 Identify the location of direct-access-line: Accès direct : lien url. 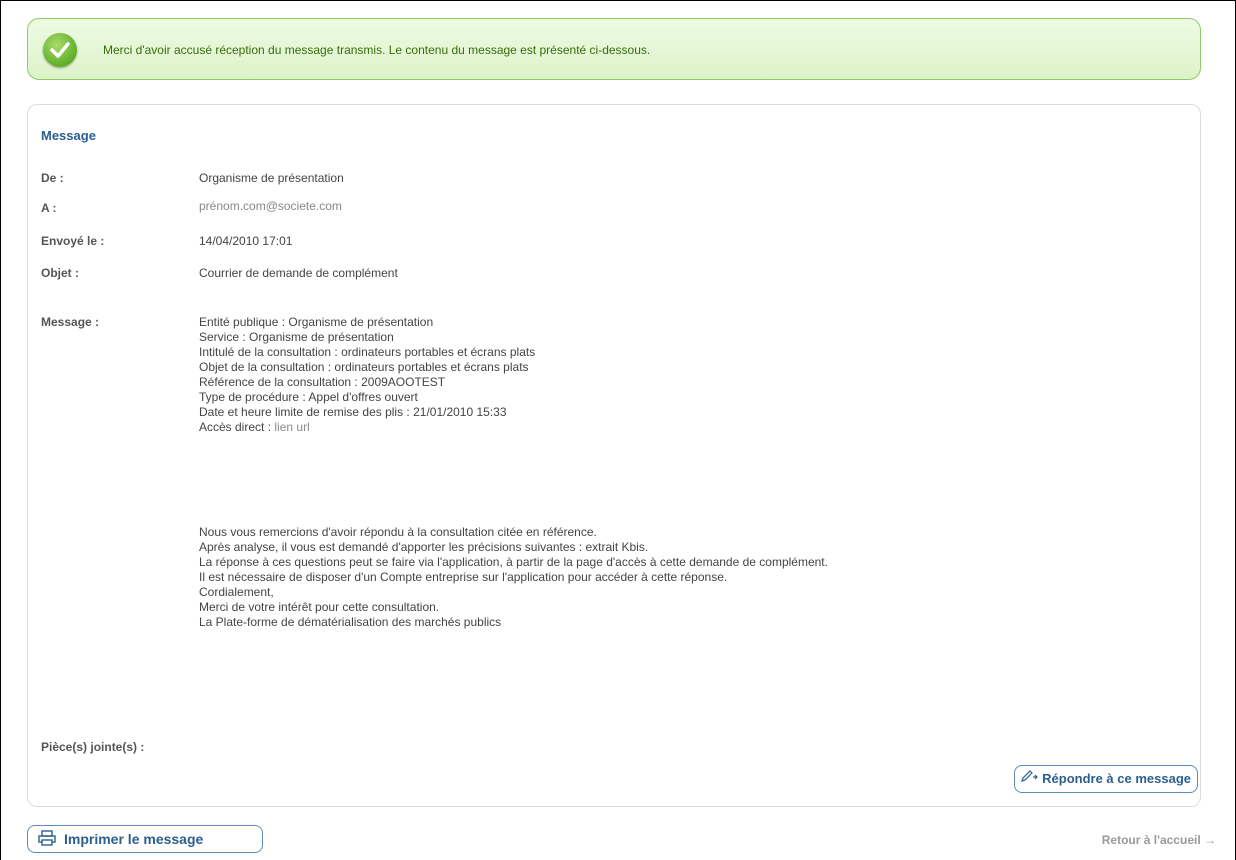
(367, 427).